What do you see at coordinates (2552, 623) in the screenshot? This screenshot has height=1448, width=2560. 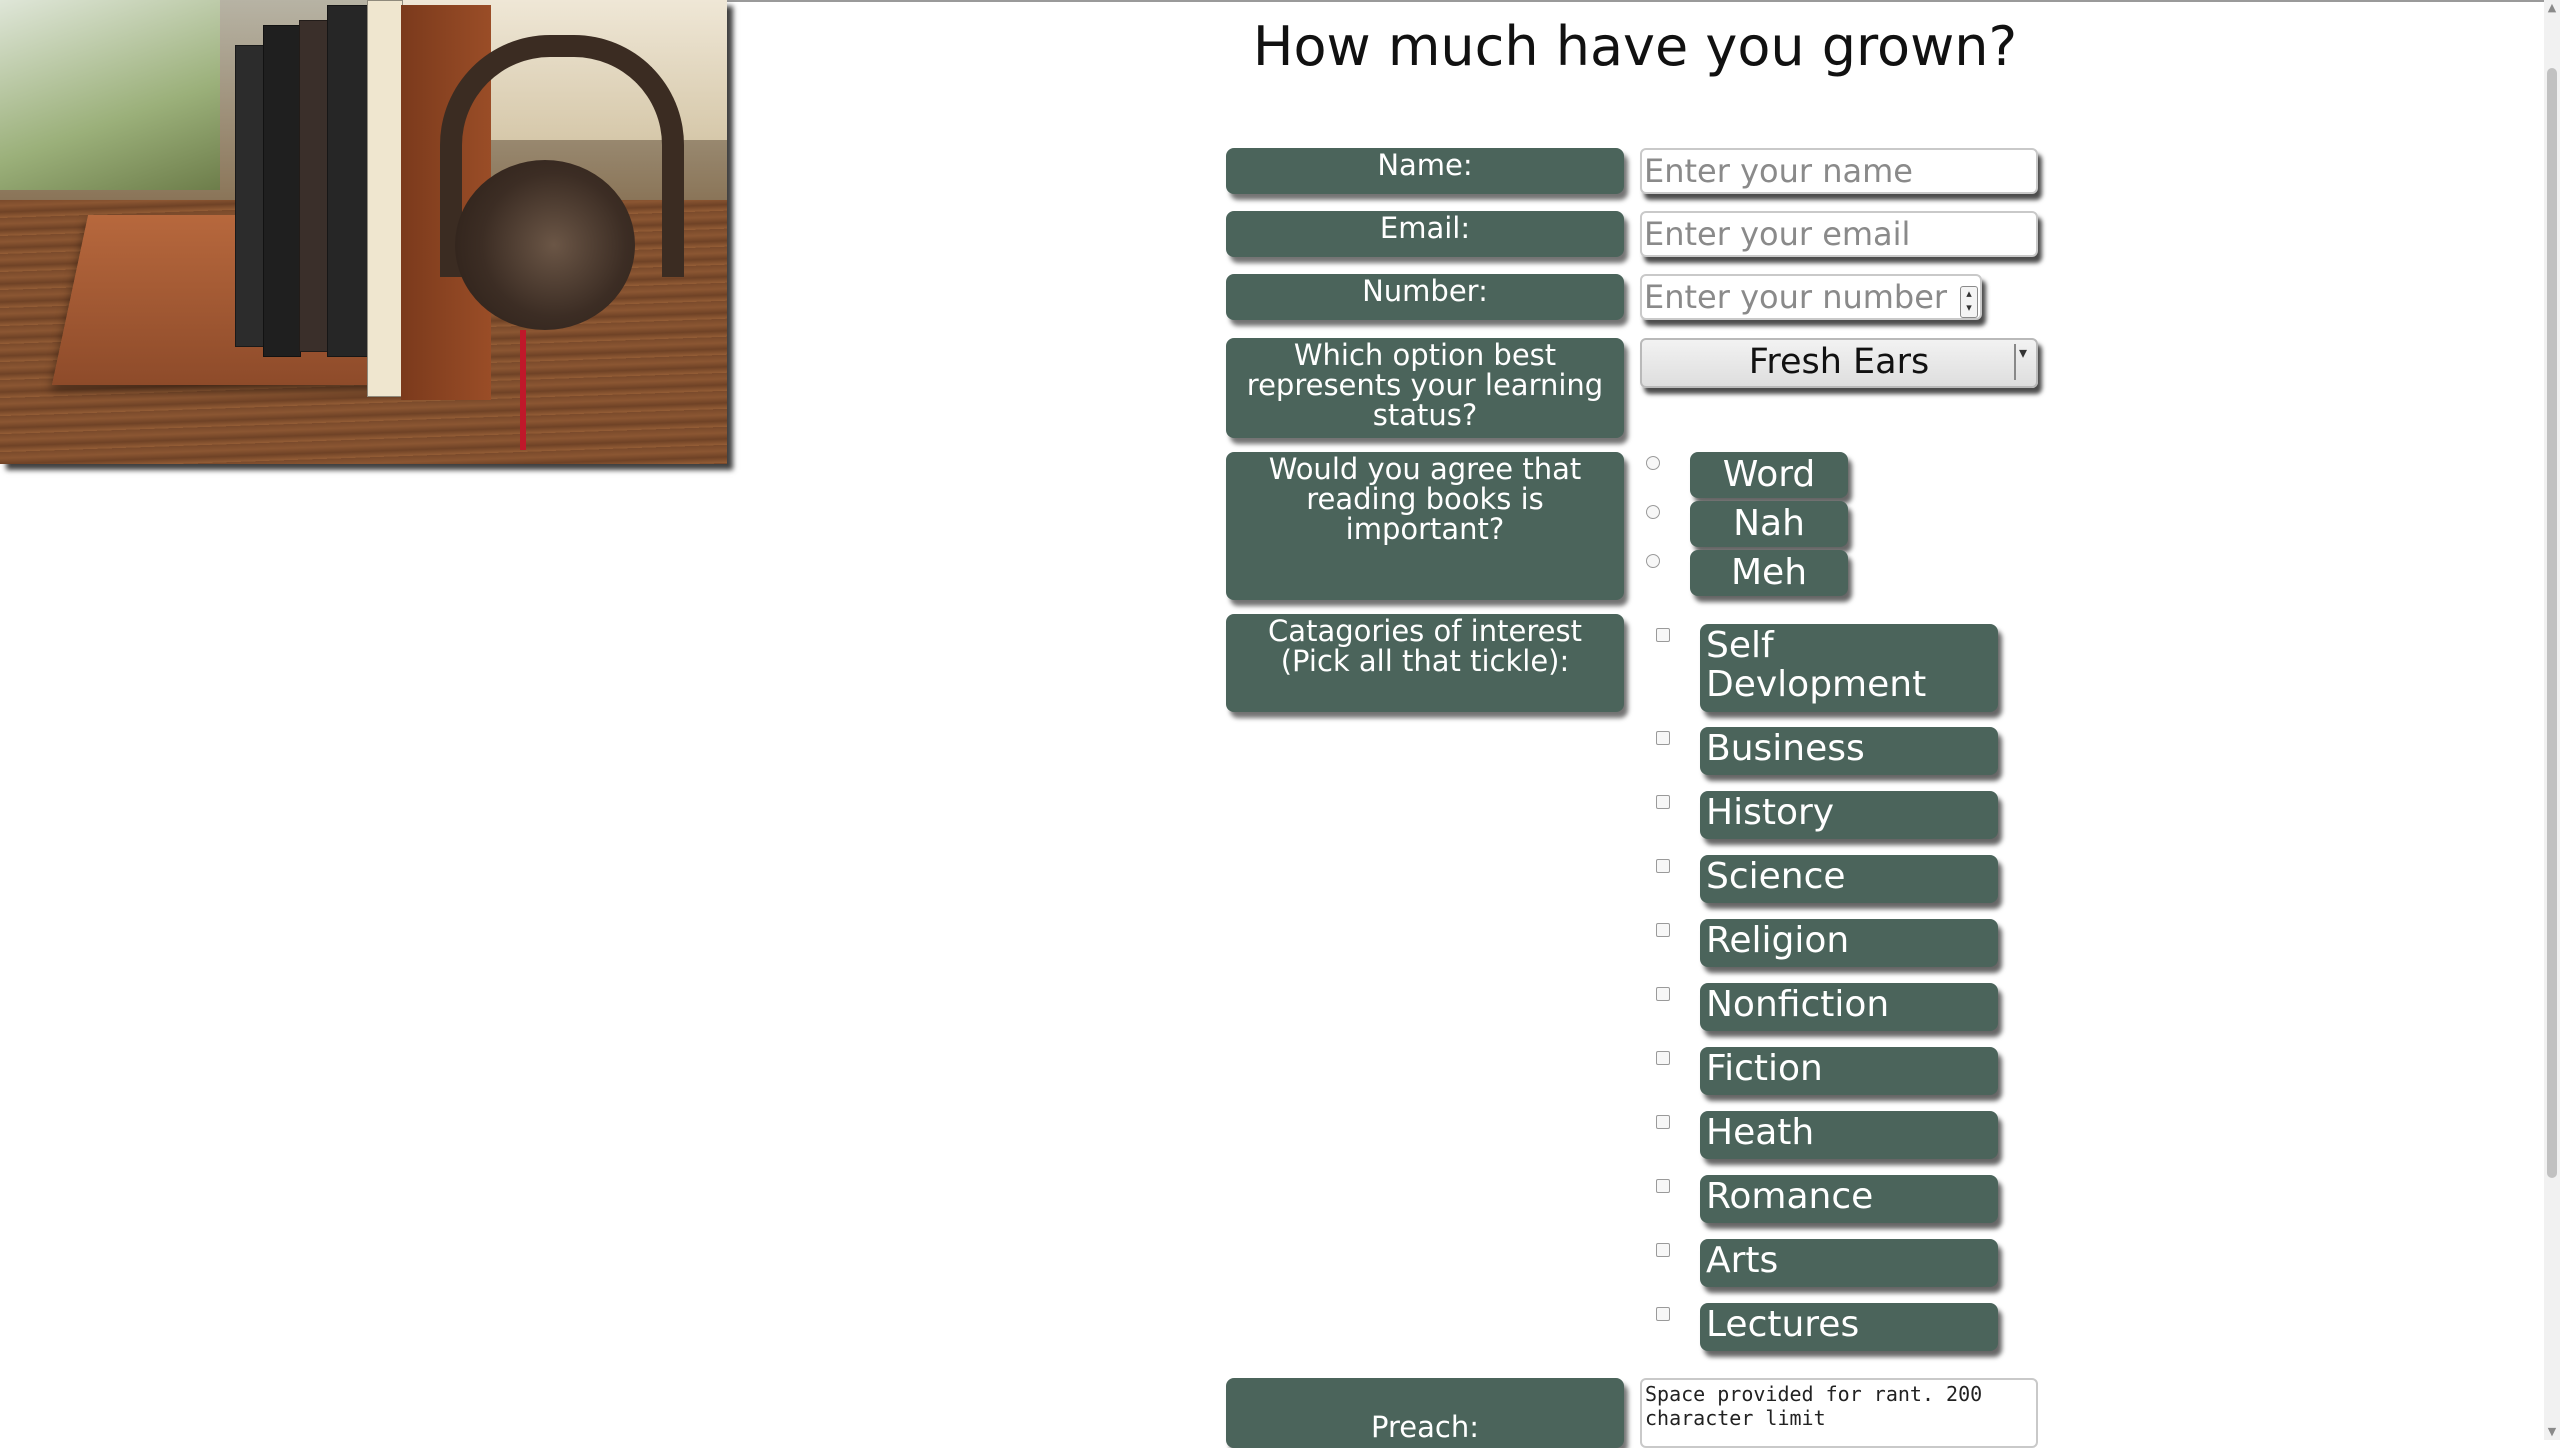 I see `scrollbar-thumb` at bounding box center [2552, 623].